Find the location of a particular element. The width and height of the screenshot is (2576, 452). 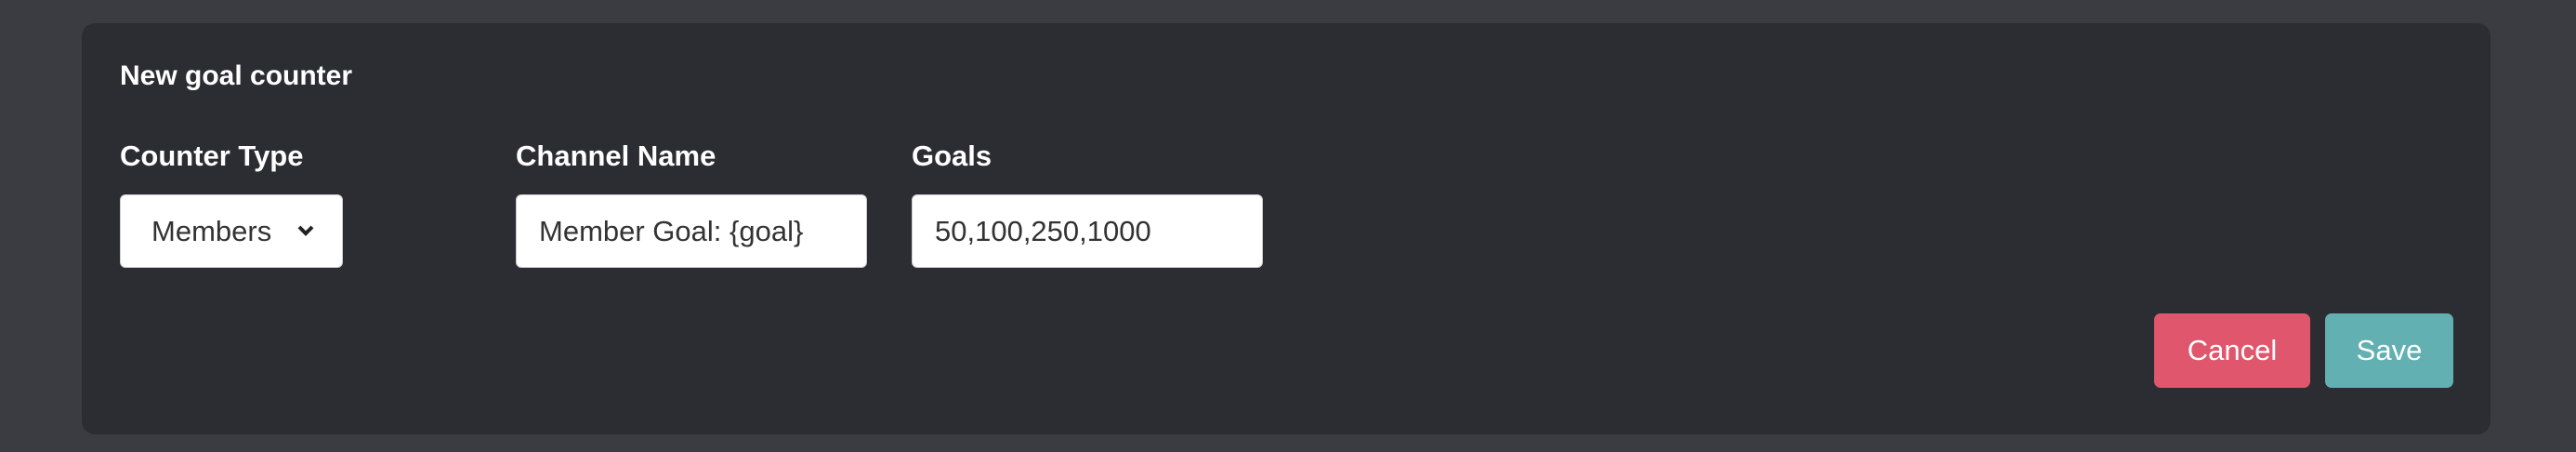

counter-type-label: Counter Type is located at coordinates (212, 156).